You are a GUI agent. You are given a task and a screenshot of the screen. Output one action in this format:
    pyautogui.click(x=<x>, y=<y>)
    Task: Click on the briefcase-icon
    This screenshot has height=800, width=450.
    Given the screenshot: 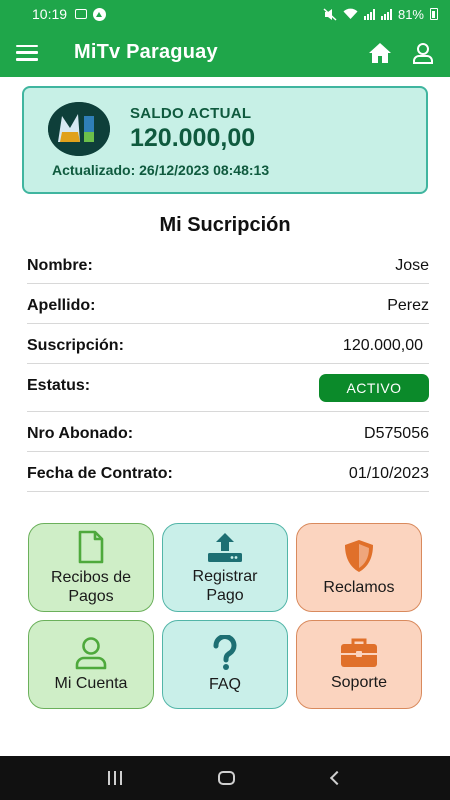 What is the action you would take?
    pyautogui.click(x=359, y=652)
    